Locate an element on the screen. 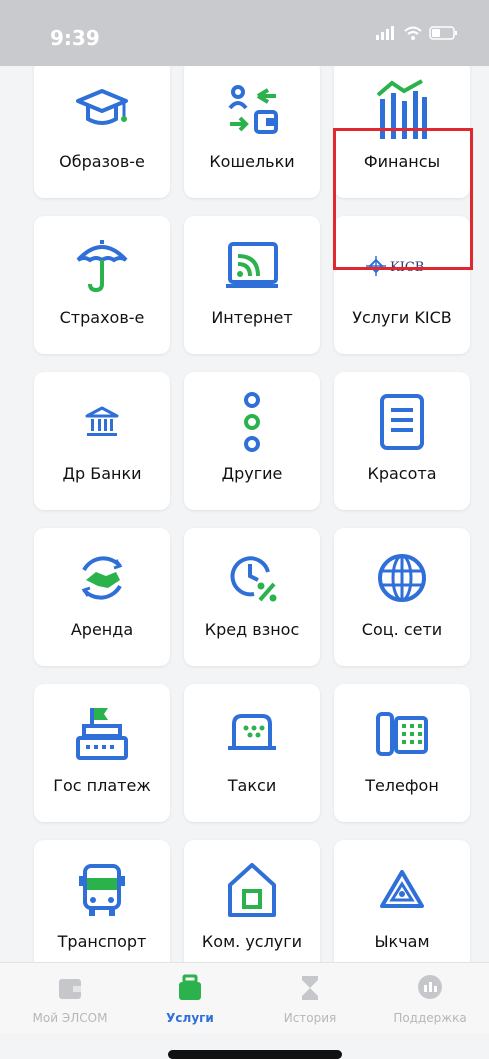 The image size is (489, 1059). more-dots-icon is located at coordinates (252, 422).